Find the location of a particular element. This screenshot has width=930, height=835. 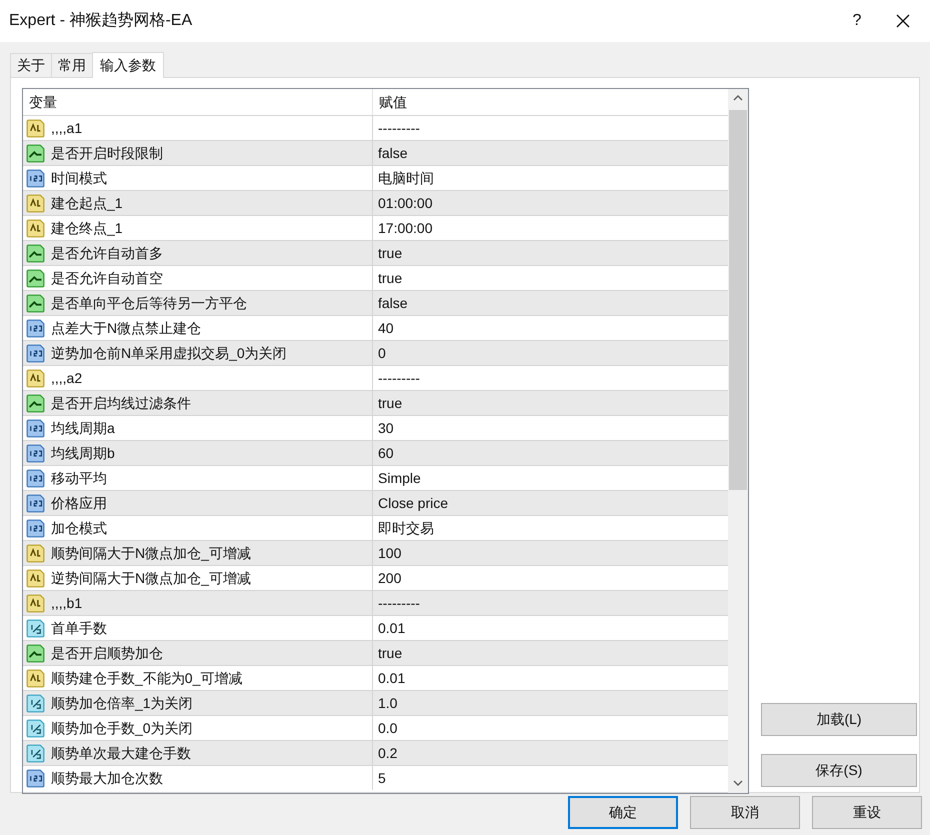

variable-name: 是否开启时段限制 is located at coordinates (107, 153).